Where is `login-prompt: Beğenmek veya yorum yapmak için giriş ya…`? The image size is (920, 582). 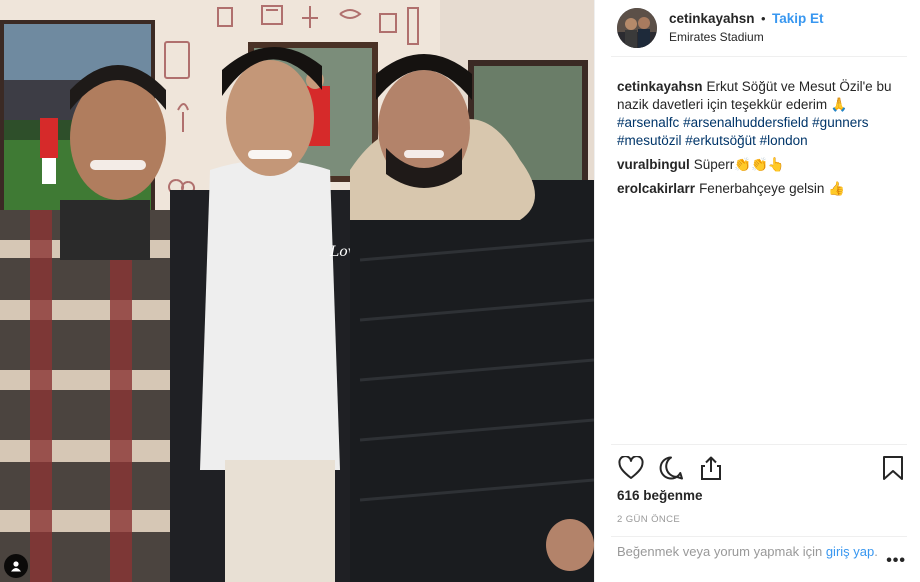 login-prompt: Beğenmek veya yorum yapmak için giriş ya… is located at coordinates (765, 552).